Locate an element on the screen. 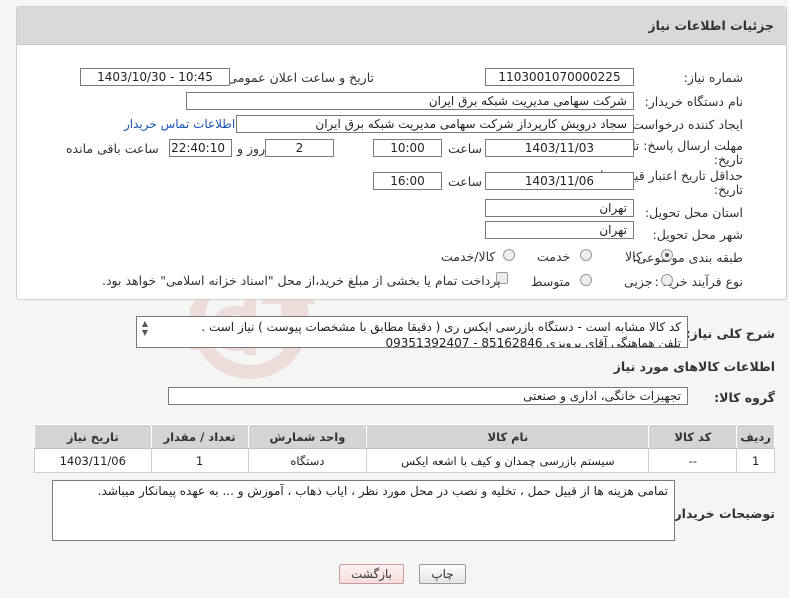  validity-time-label: ساعت is located at coordinates (465, 181).